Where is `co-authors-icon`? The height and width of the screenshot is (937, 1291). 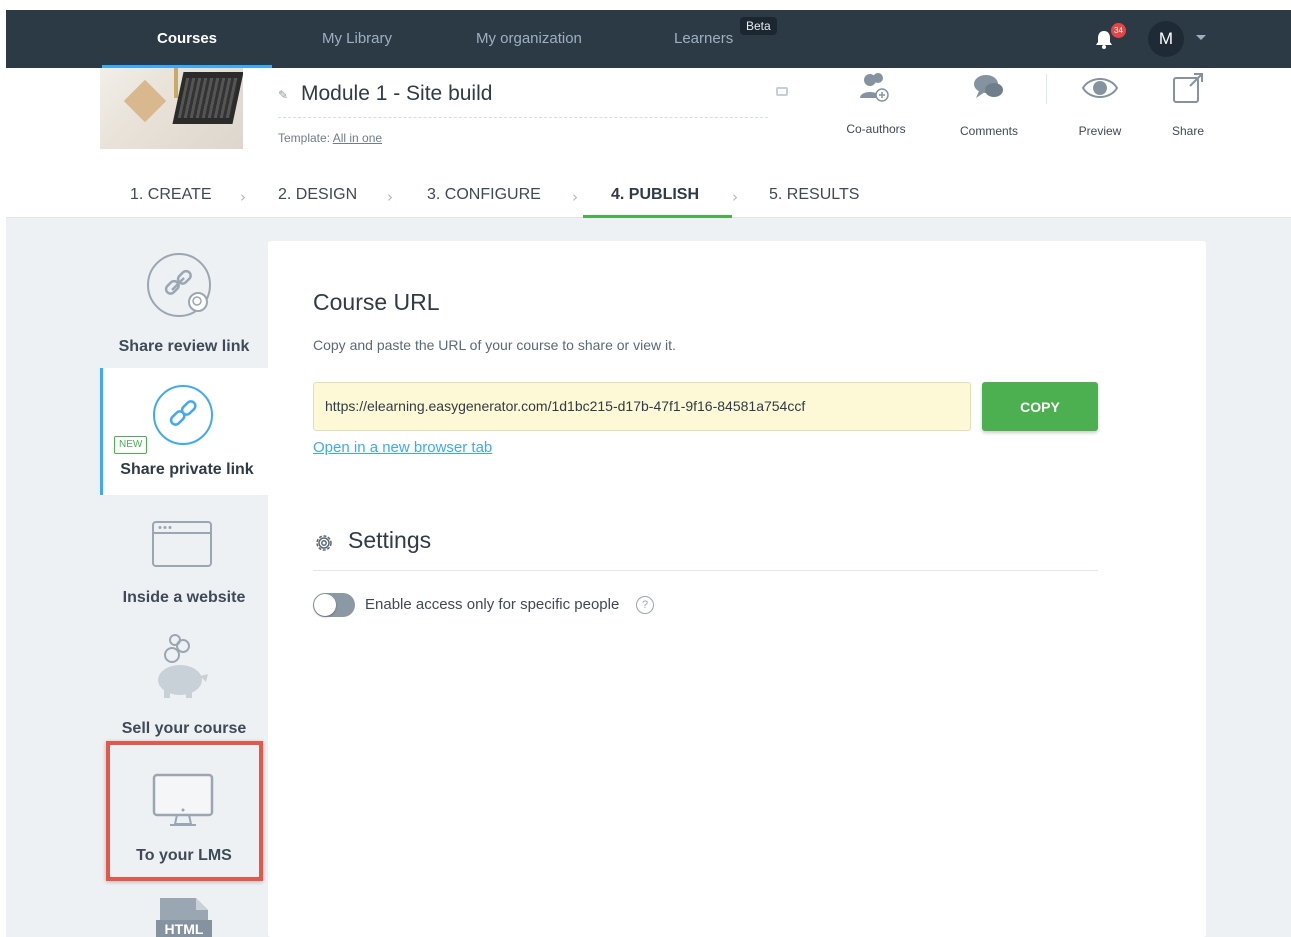 co-authors-icon is located at coordinates (874, 87).